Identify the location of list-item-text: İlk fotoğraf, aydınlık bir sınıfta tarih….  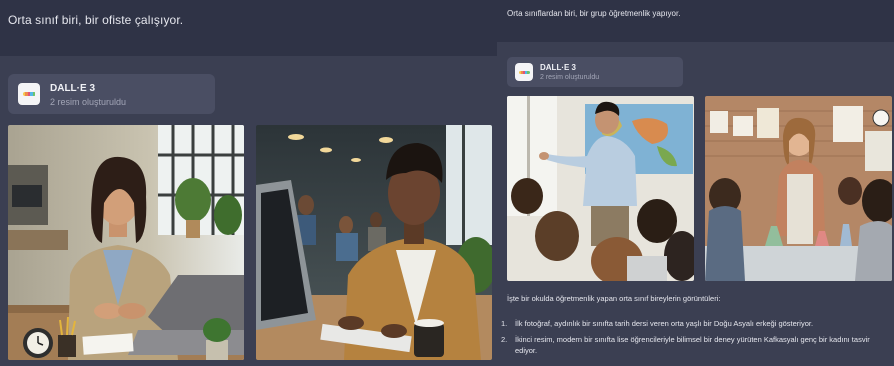
(664, 323).